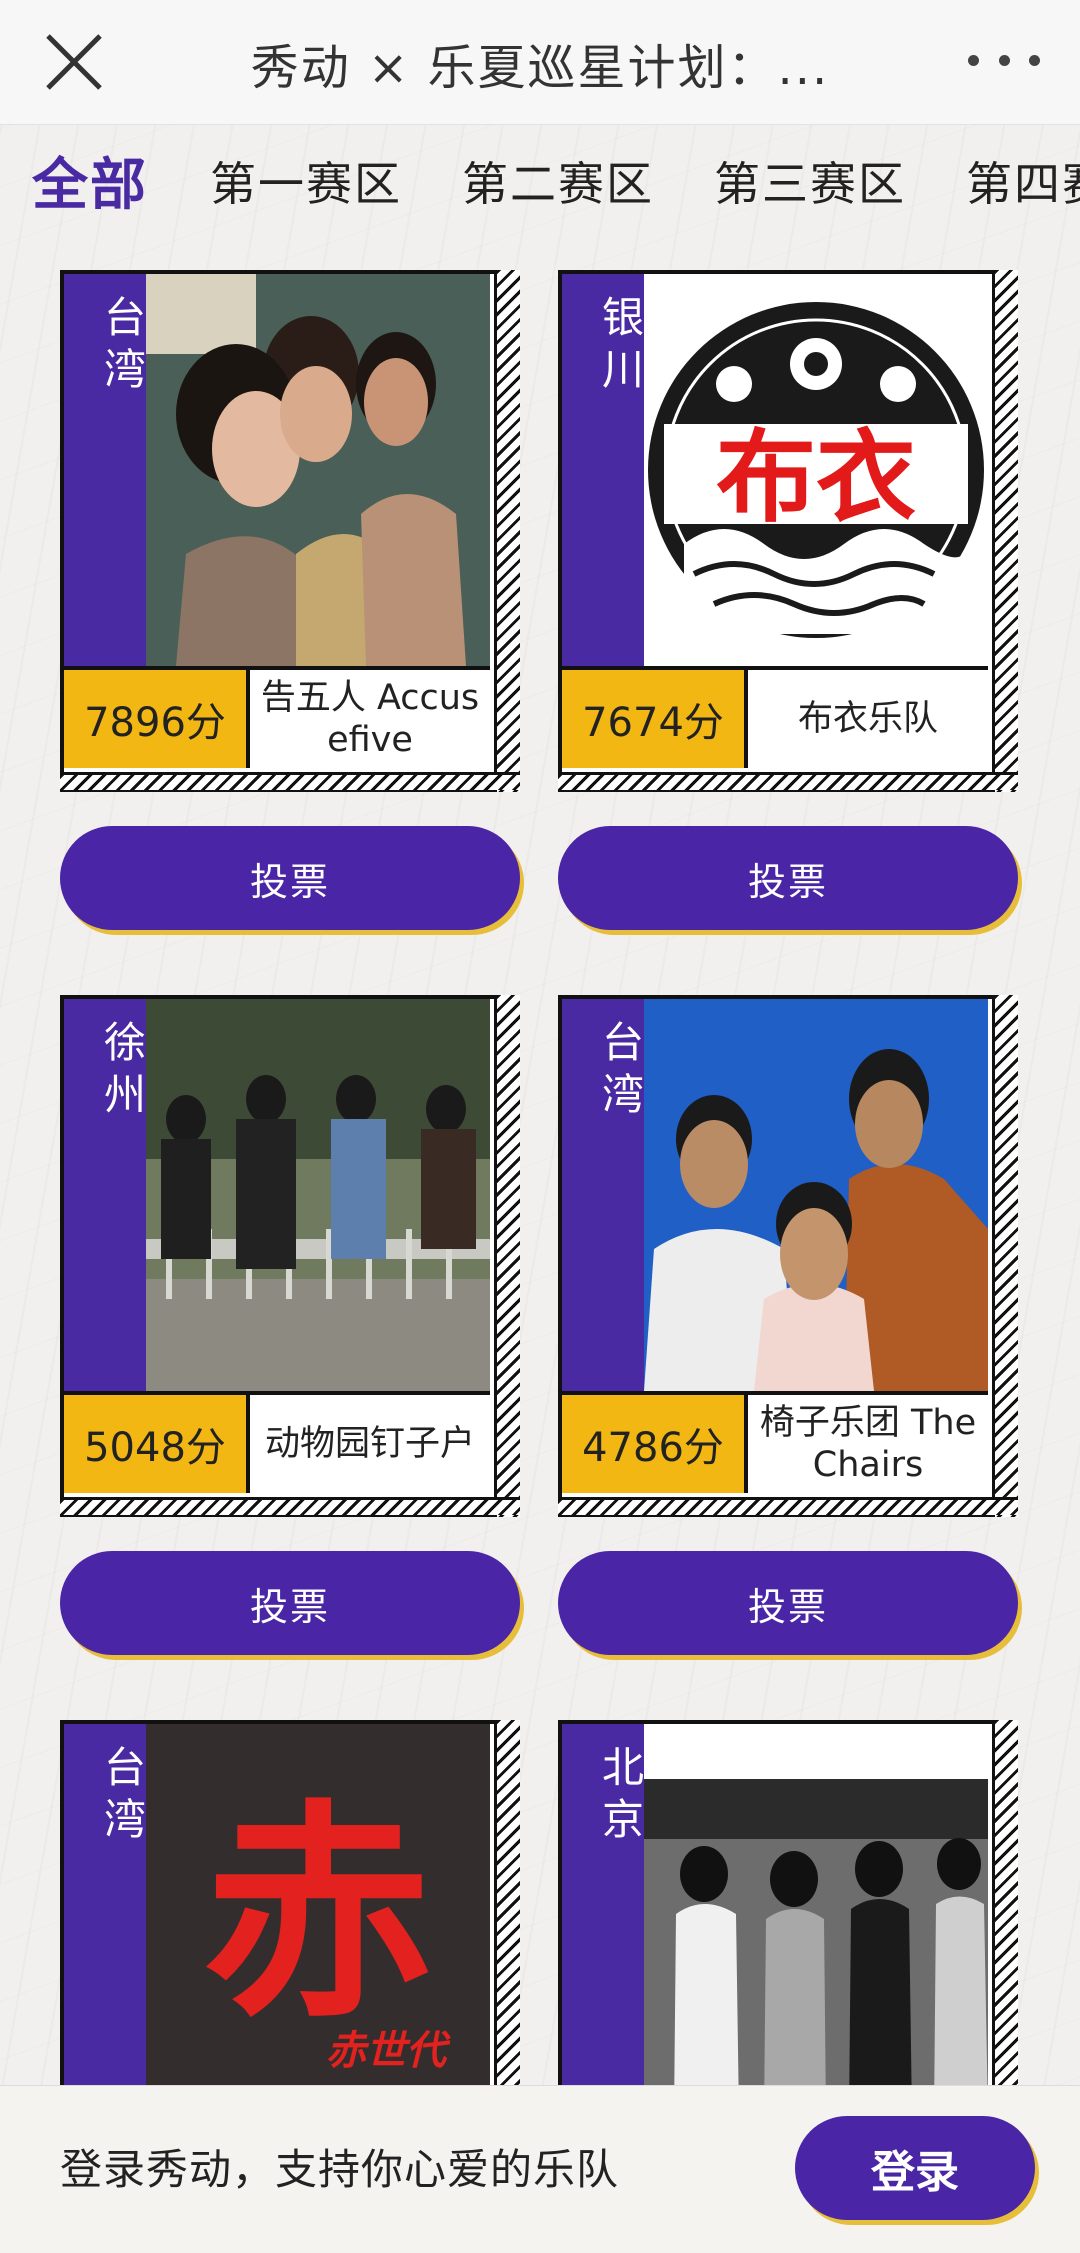 This screenshot has height=2253, width=1080. I want to click on album-logo-text: 赤, so click(318, 1915).